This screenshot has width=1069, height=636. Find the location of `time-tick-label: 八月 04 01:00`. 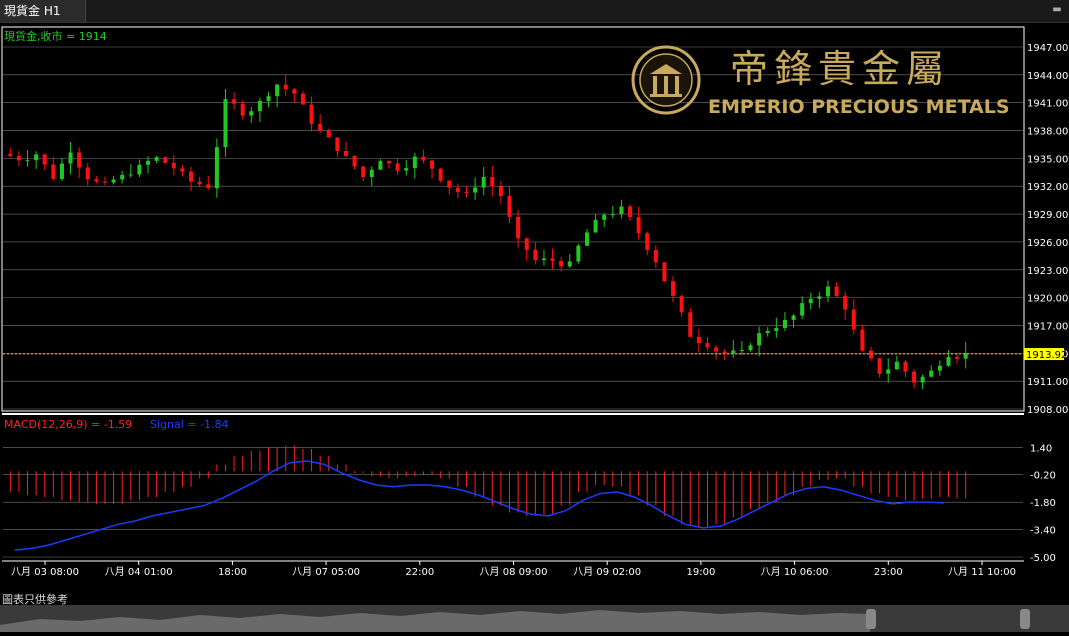

time-tick-label: 八月 04 01:00 is located at coordinates (139, 572).